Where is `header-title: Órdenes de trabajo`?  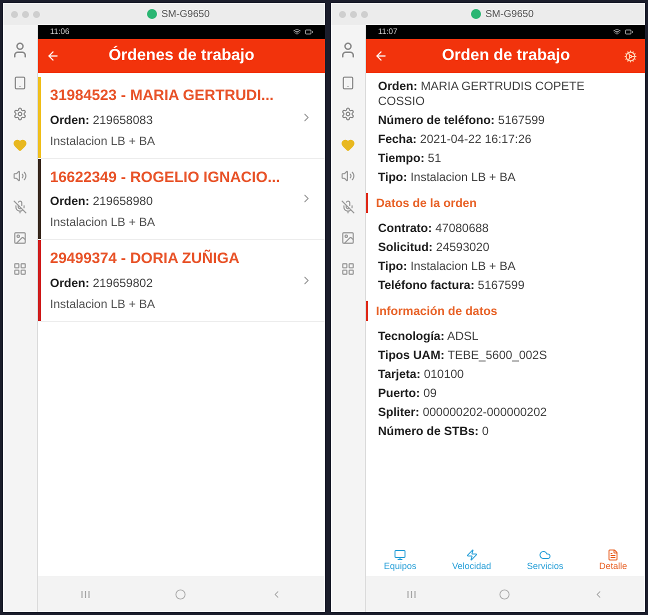
header-title: Órdenes de trabajo is located at coordinates (182, 55).